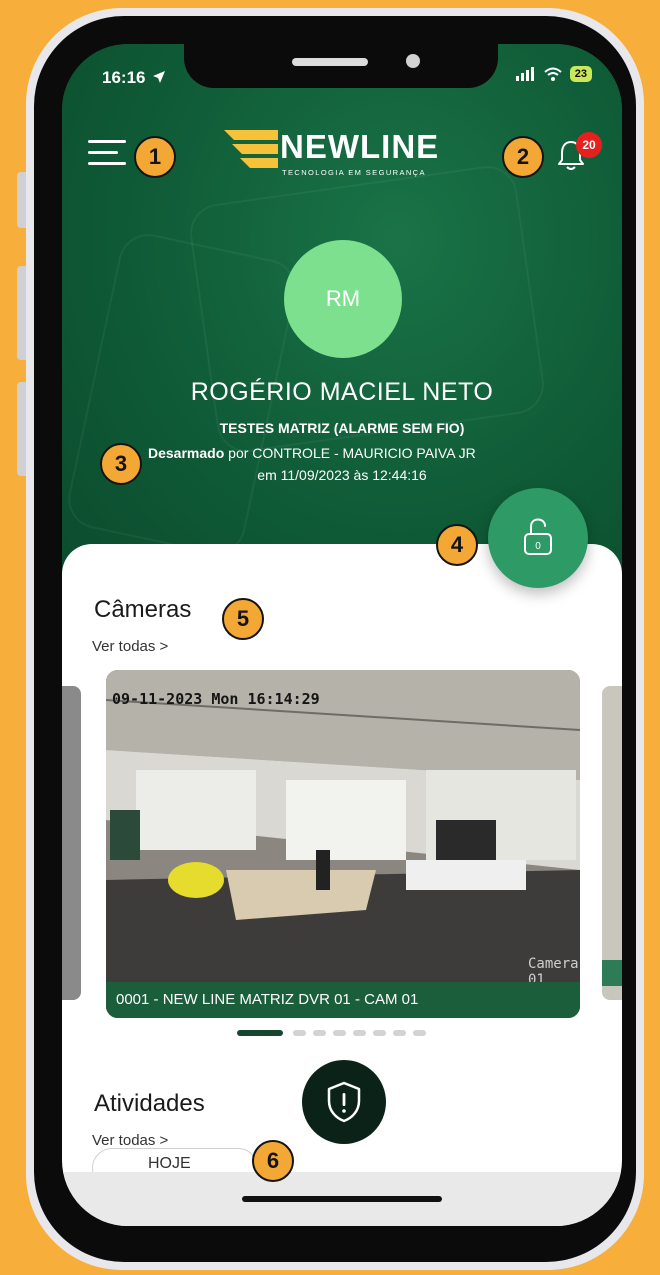 The image size is (660, 1275). Describe the element at coordinates (538, 546) in the screenshot. I see `zone-number: 0` at that location.